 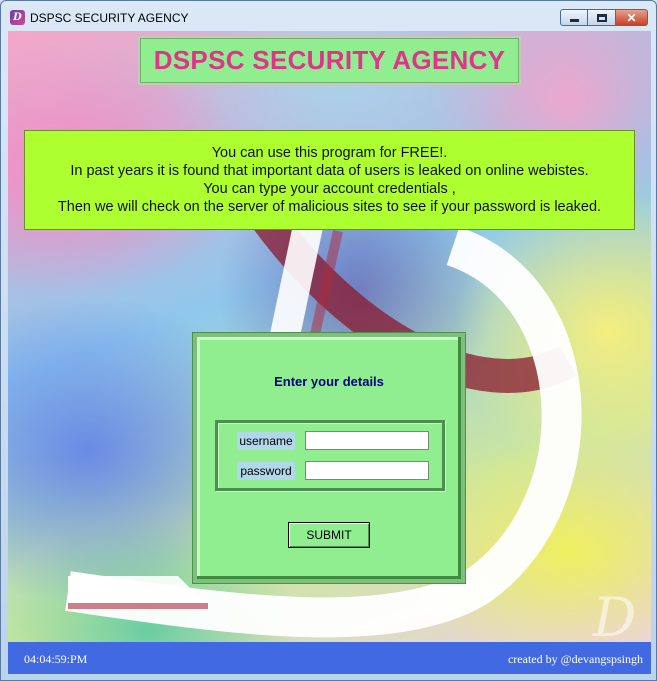 What do you see at coordinates (109, 18) in the screenshot?
I see `window-title: DSPSC SECURITY AGENCY` at bounding box center [109, 18].